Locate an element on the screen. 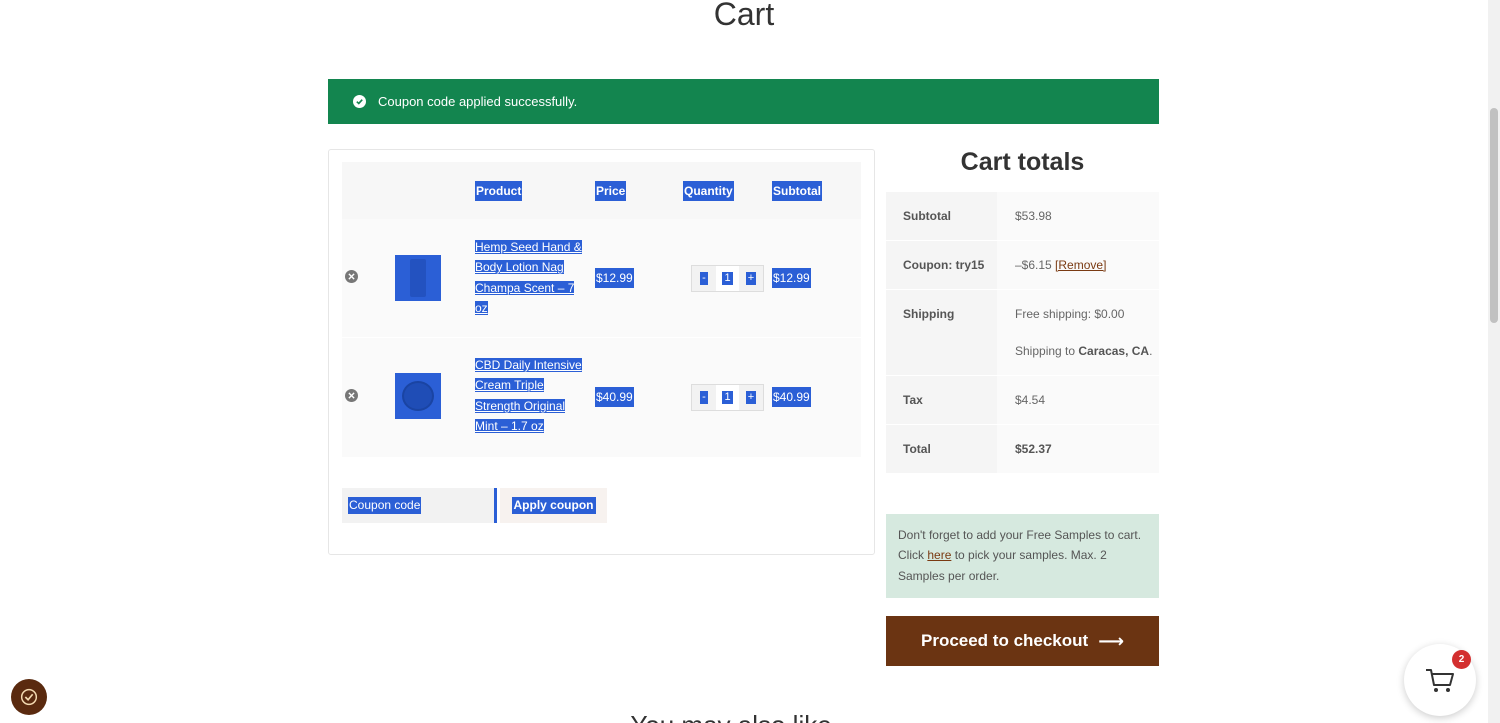  scrollbar-thumb is located at coordinates (1494, 215).